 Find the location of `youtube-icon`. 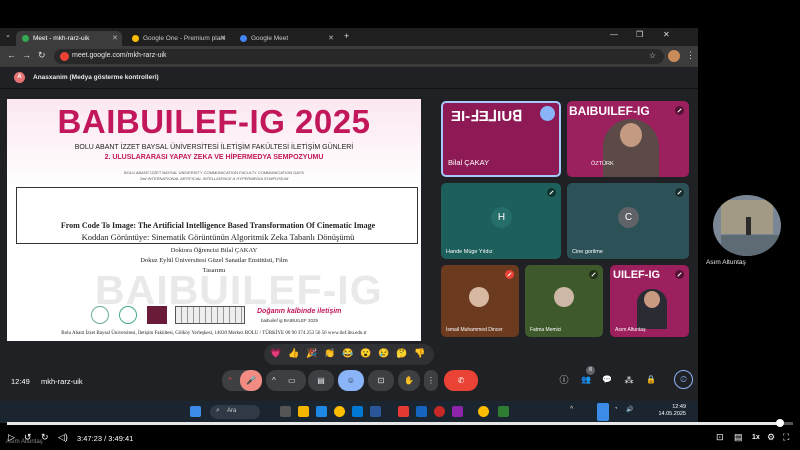

youtube-icon is located at coordinates (403, 411).